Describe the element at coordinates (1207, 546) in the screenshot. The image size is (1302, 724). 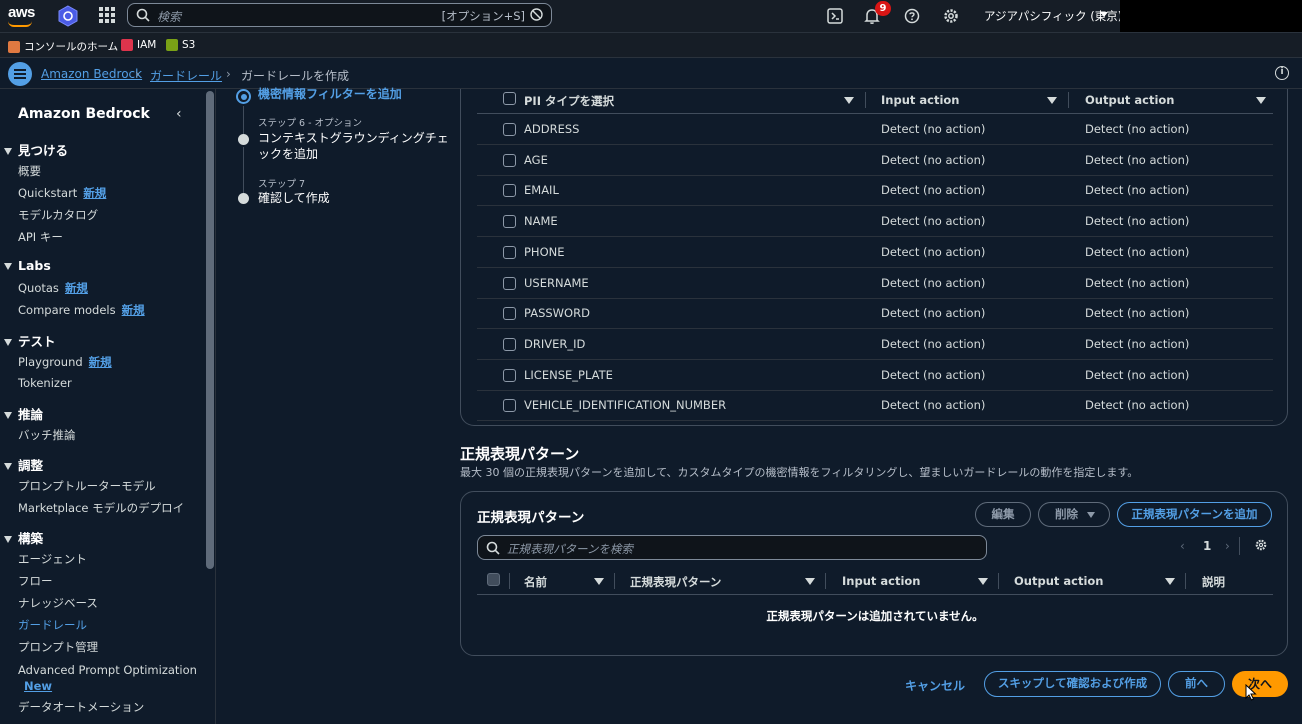
I see `current-page: 1` at that location.